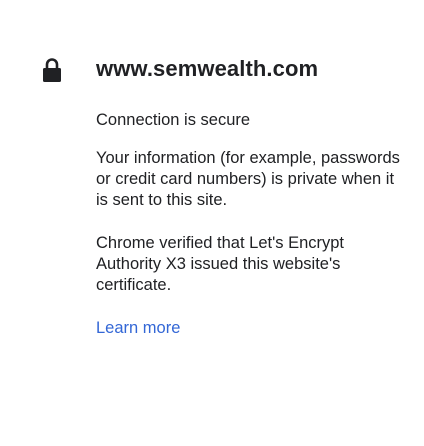  What do you see at coordinates (138, 328) in the screenshot?
I see `learn-more-link: Learn more` at bounding box center [138, 328].